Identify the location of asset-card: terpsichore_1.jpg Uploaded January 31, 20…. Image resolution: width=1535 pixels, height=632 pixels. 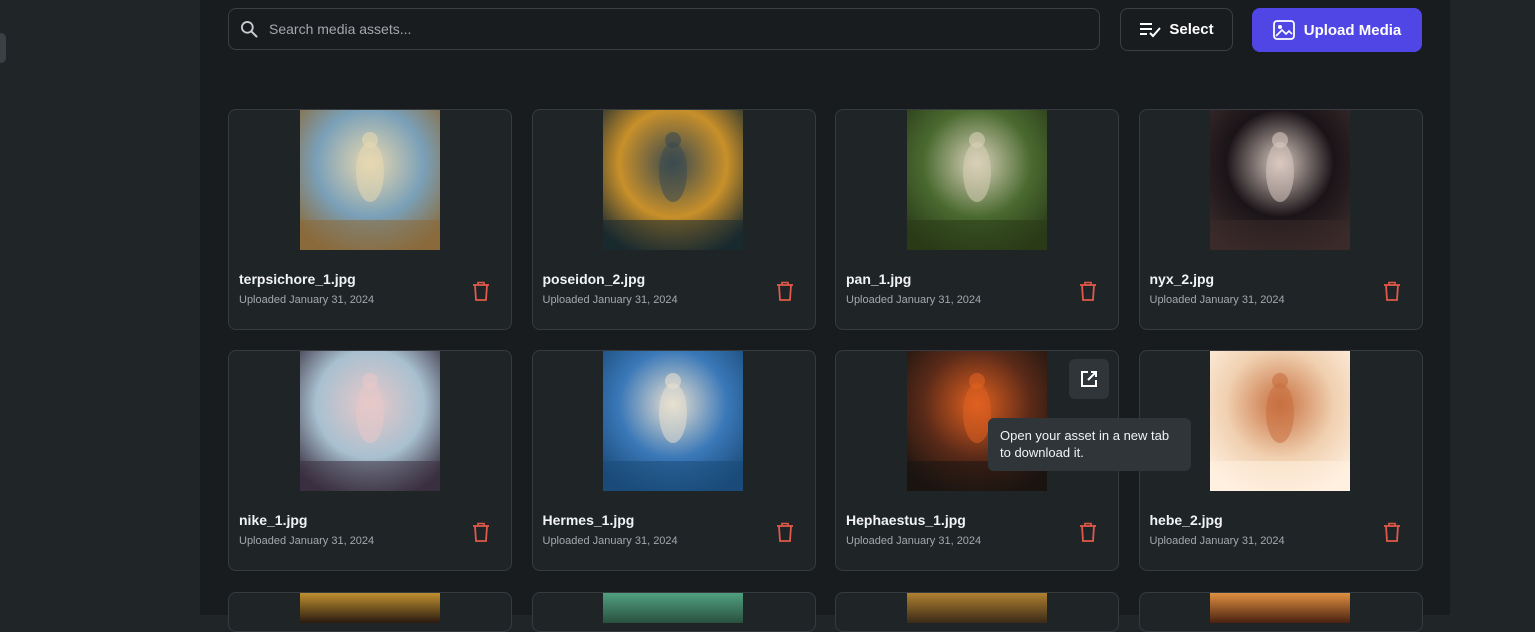
(370, 219).